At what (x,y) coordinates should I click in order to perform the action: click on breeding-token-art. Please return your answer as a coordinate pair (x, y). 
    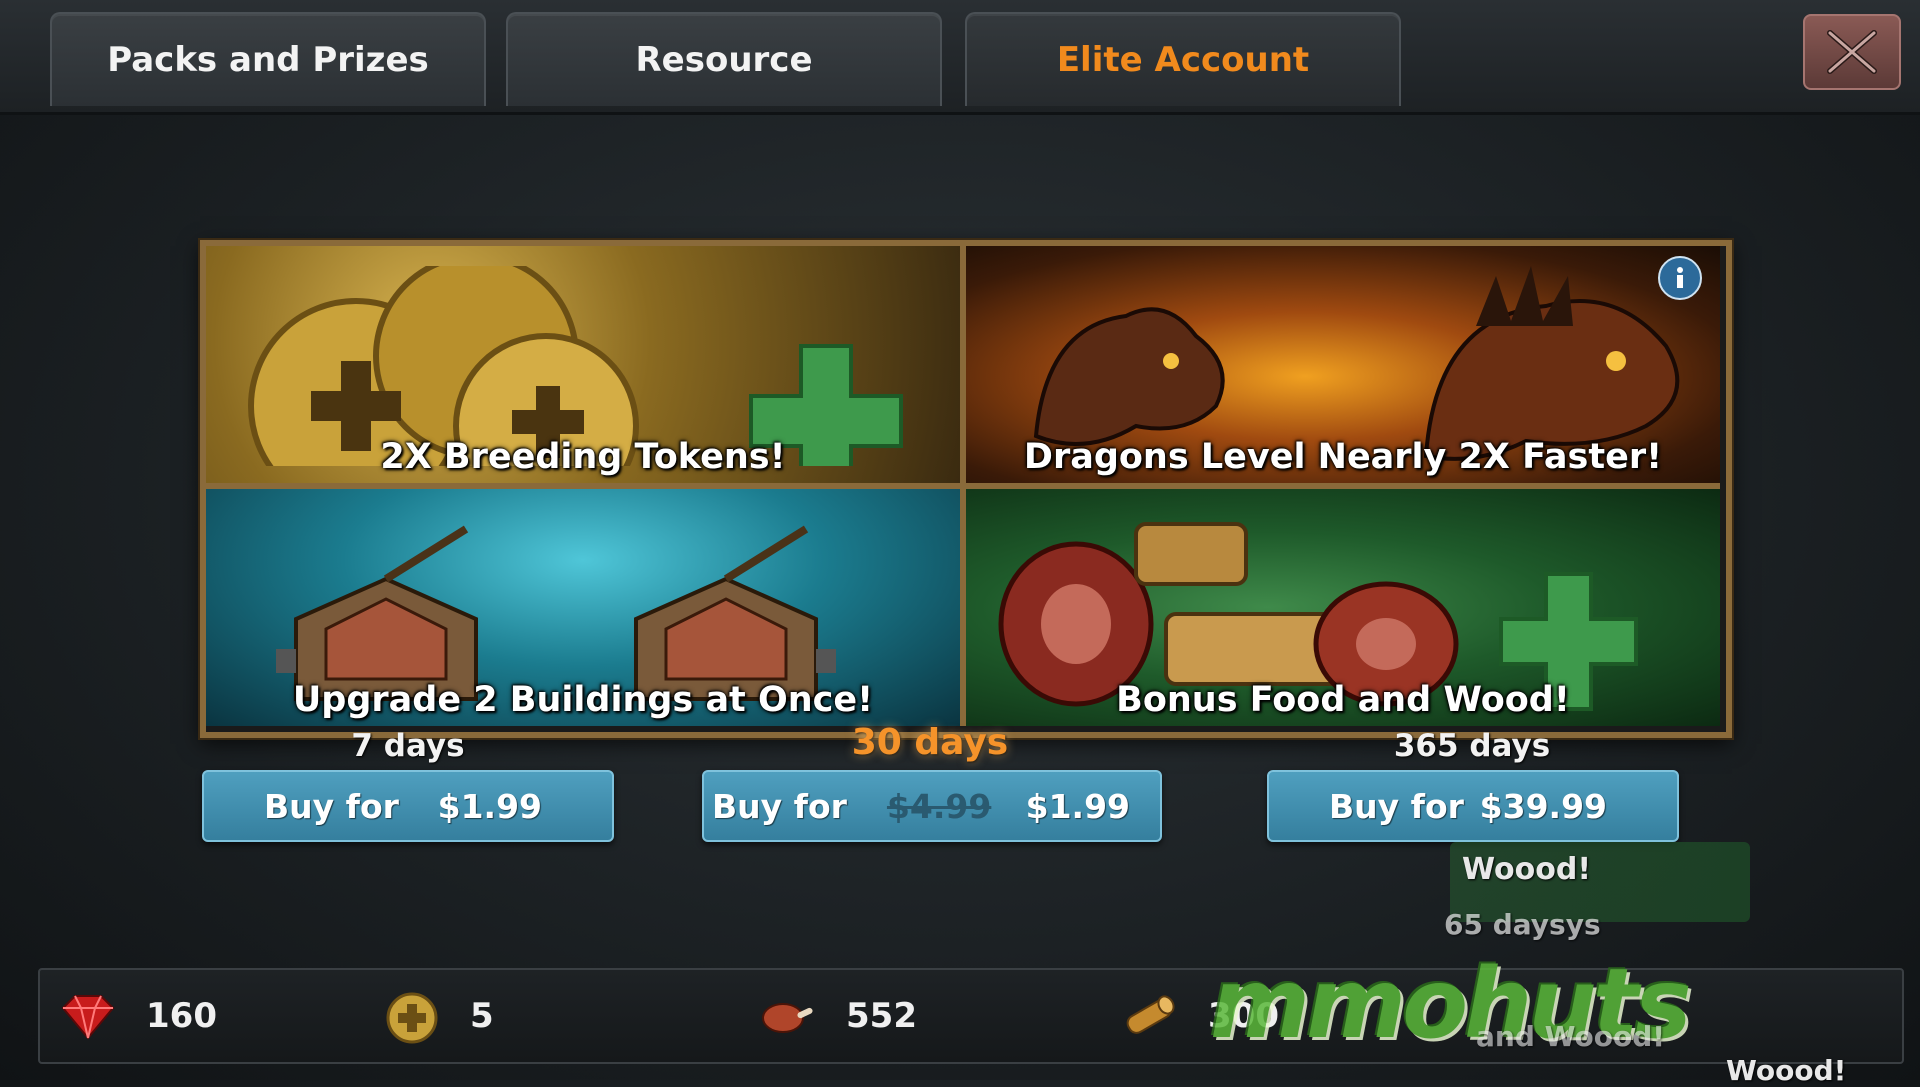
    Looking at the image, I should click on (575, 366).